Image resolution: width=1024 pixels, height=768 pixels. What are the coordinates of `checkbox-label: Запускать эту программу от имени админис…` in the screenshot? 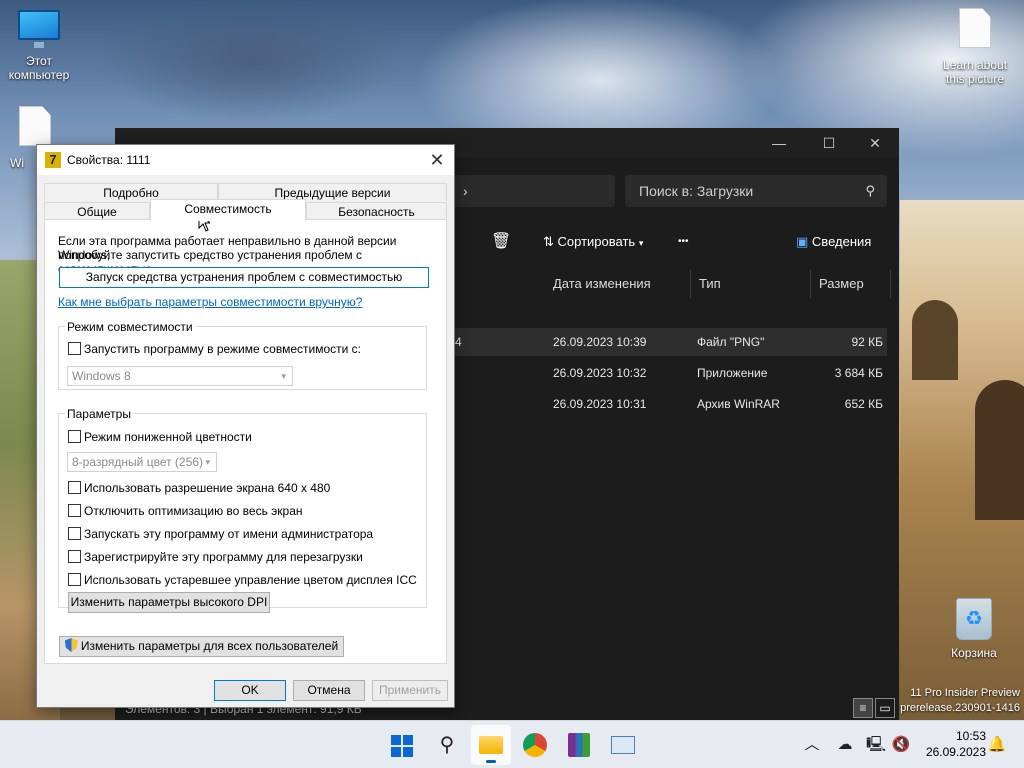 It's located at (229, 534).